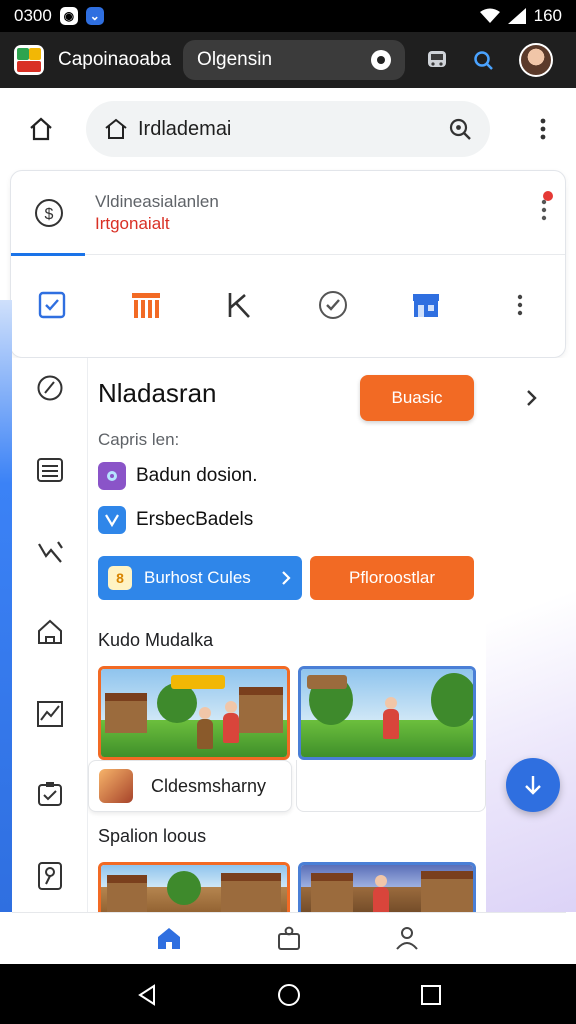 This screenshot has width=576, height=1024. I want to click on bottom-nav, so click(289, 938).